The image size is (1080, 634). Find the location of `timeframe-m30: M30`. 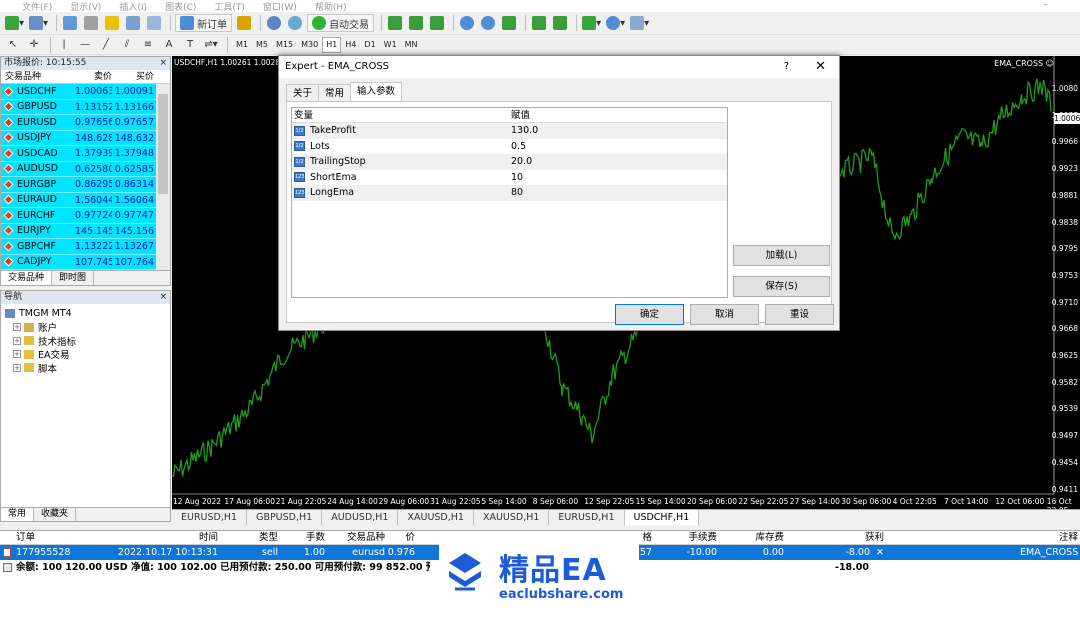

timeframe-m30: M30 is located at coordinates (309, 45).